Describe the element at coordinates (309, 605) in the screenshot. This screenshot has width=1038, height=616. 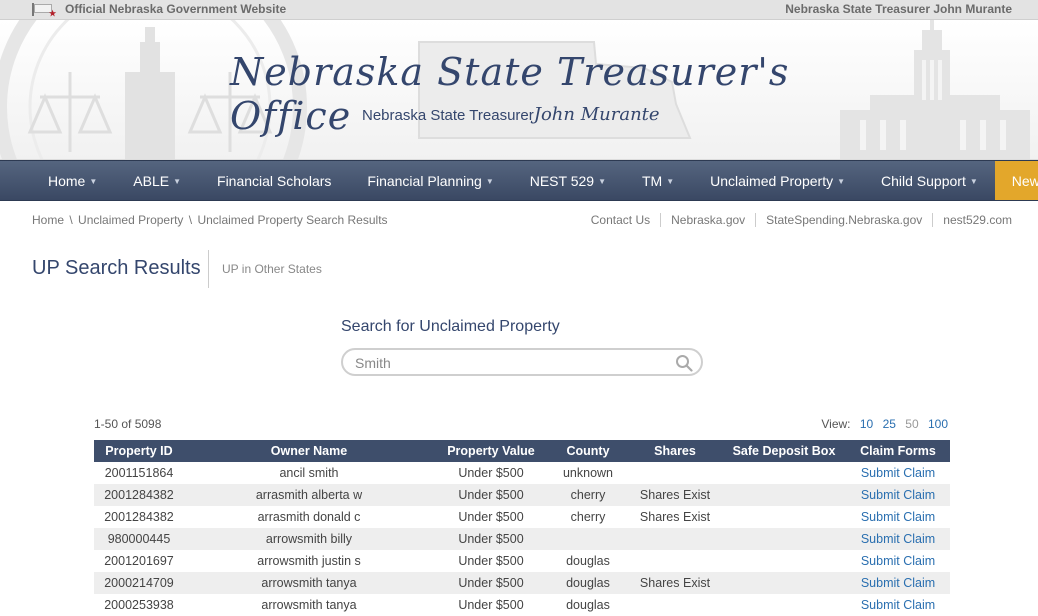
I see `owner-name-cell: arrowsmith tanya` at that location.